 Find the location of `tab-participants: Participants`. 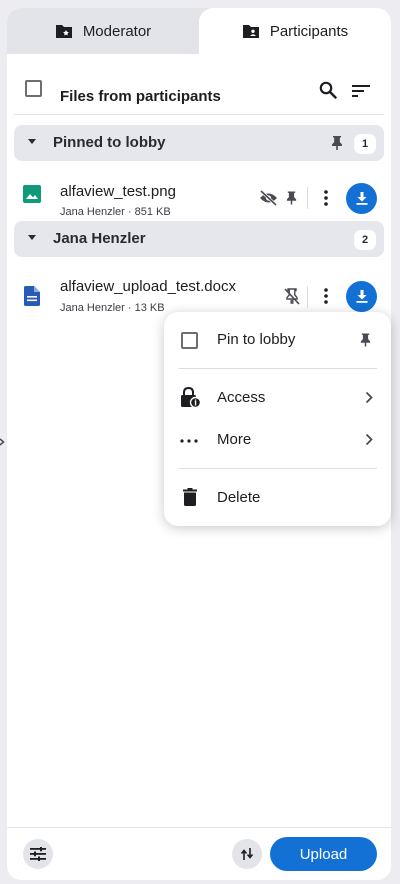

tab-participants: Participants is located at coordinates (295, 31).